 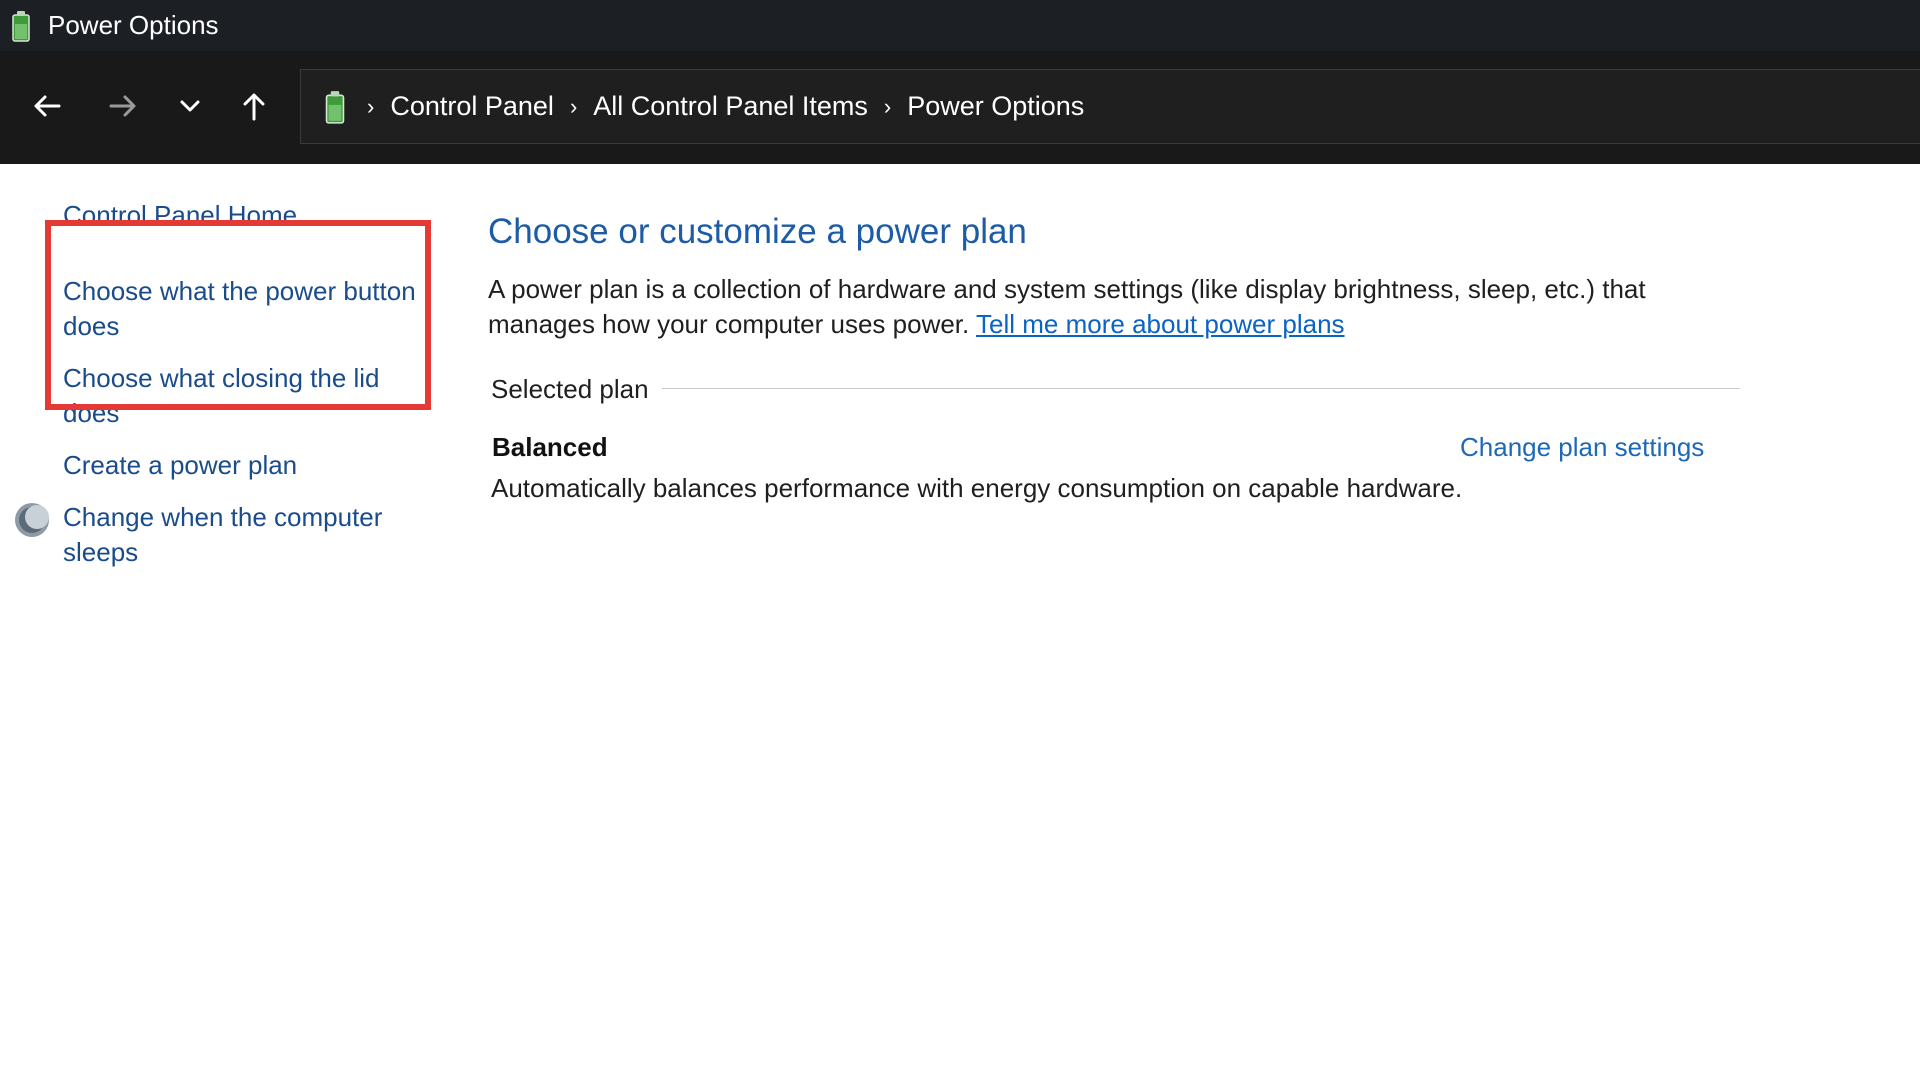 I want to click on sidebar-item-control-panel-home: Control Panel Home, so click(x=248, y=213).